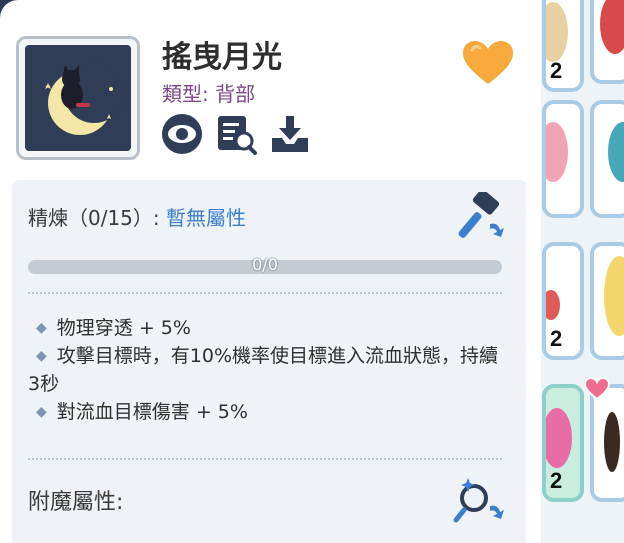 The height and width of the screenshot is (543, 624). I want to click on item-name: 搖曳月光, so click(222, 57).